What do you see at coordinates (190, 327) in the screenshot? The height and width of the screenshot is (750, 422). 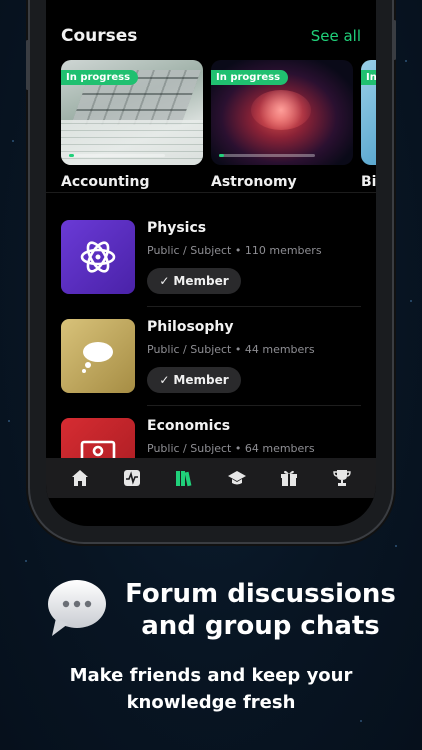 I see `group-name: Philosophy` at bounding box center [190, 327].